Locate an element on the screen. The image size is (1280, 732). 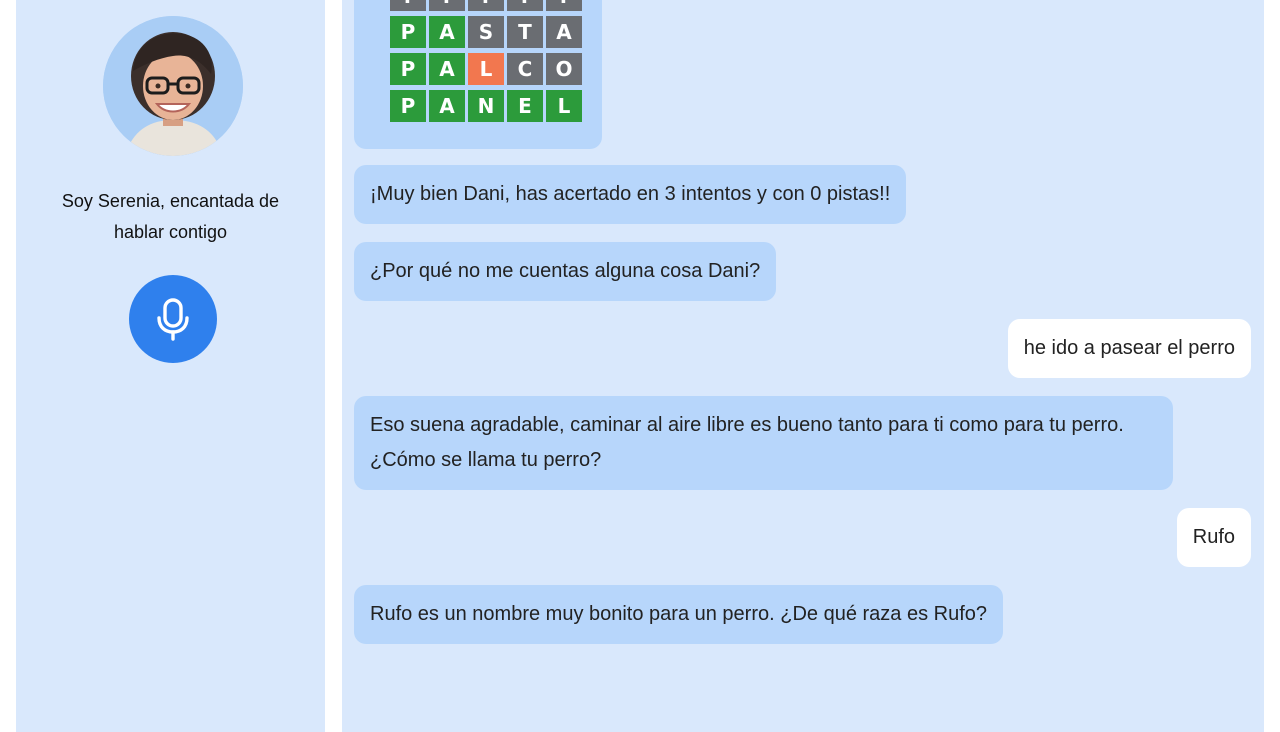
bot-message: ¿Por qué no me cuentas alguna cosa Dani? is located at coordinates (565, 271).